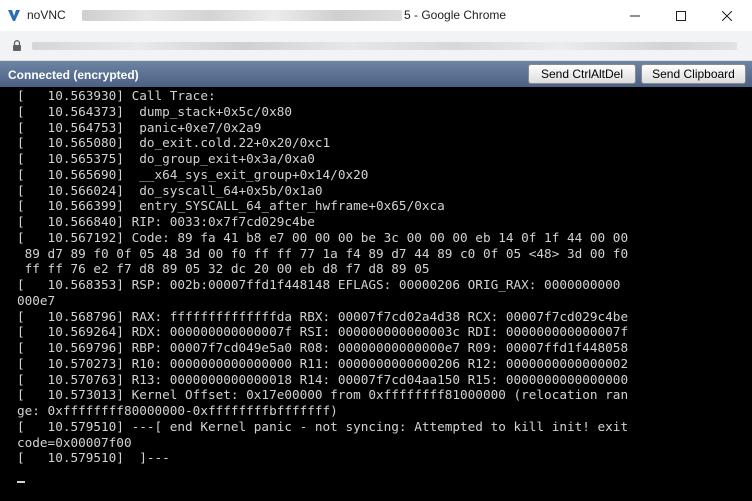  I want to click on url-redacted, so click(384, 46).